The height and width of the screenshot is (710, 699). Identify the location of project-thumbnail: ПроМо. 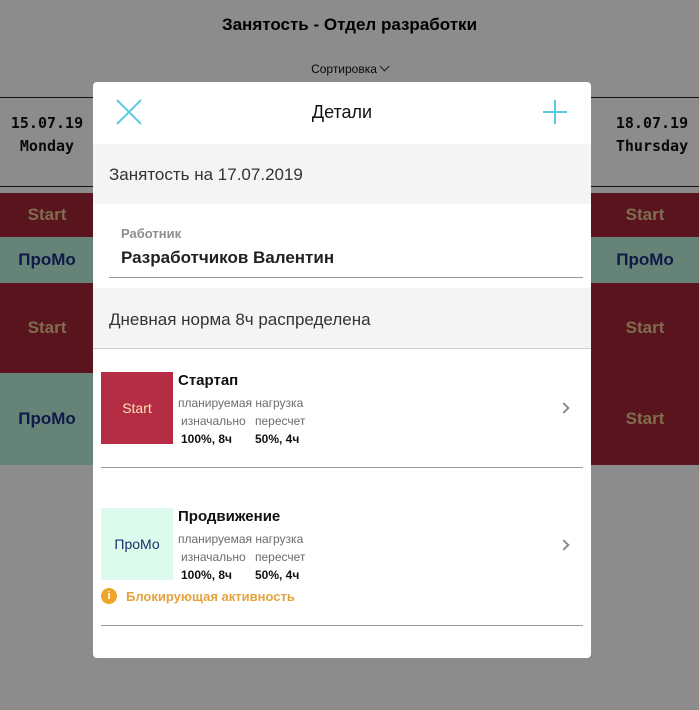
(137, 544).